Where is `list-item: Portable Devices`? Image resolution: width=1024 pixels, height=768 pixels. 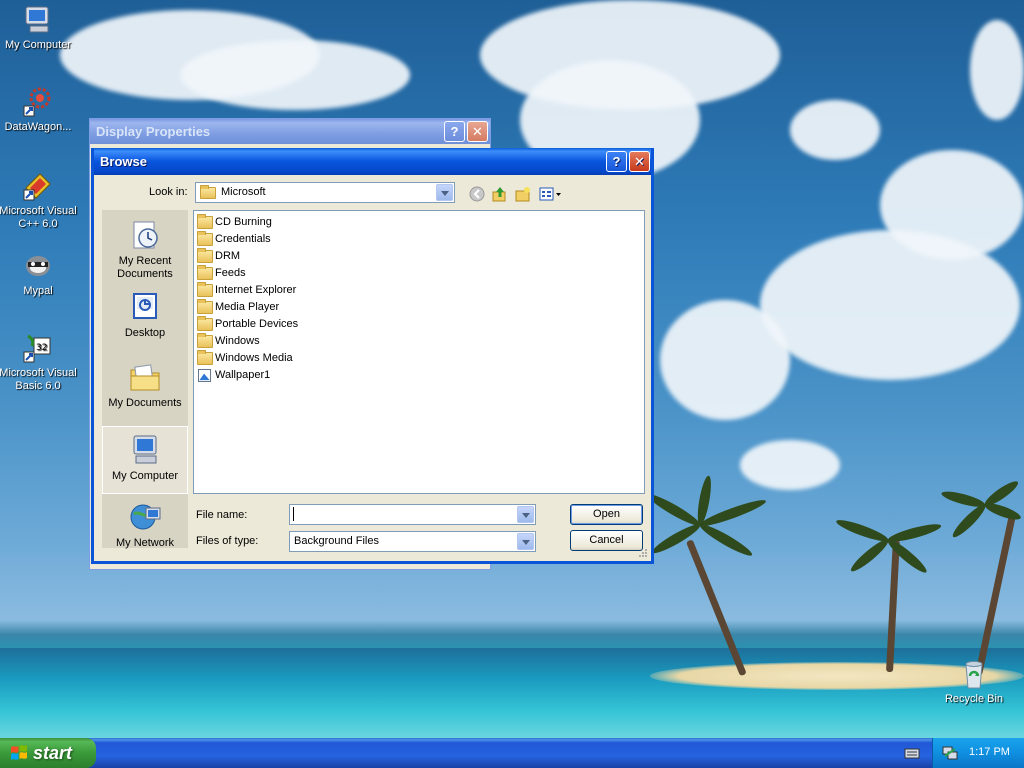
list-item: Portable Devices is located at coordinates (248, 323).